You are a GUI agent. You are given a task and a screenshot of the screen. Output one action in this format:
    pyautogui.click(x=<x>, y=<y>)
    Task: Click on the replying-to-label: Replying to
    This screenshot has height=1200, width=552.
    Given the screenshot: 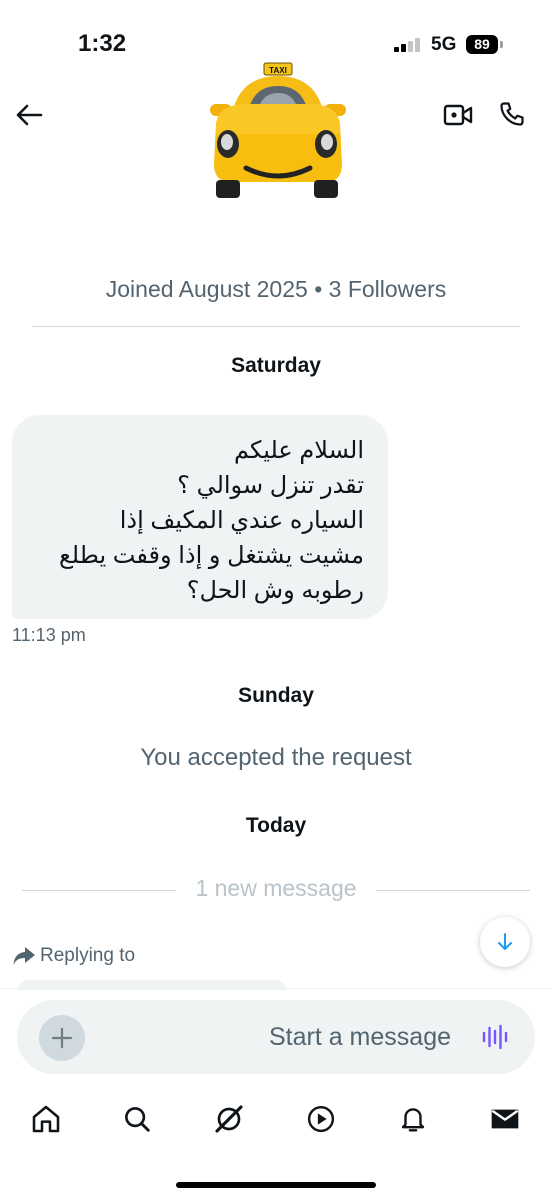 What is the action you would take?
    pyautogui.click(x=88, y=955)
    